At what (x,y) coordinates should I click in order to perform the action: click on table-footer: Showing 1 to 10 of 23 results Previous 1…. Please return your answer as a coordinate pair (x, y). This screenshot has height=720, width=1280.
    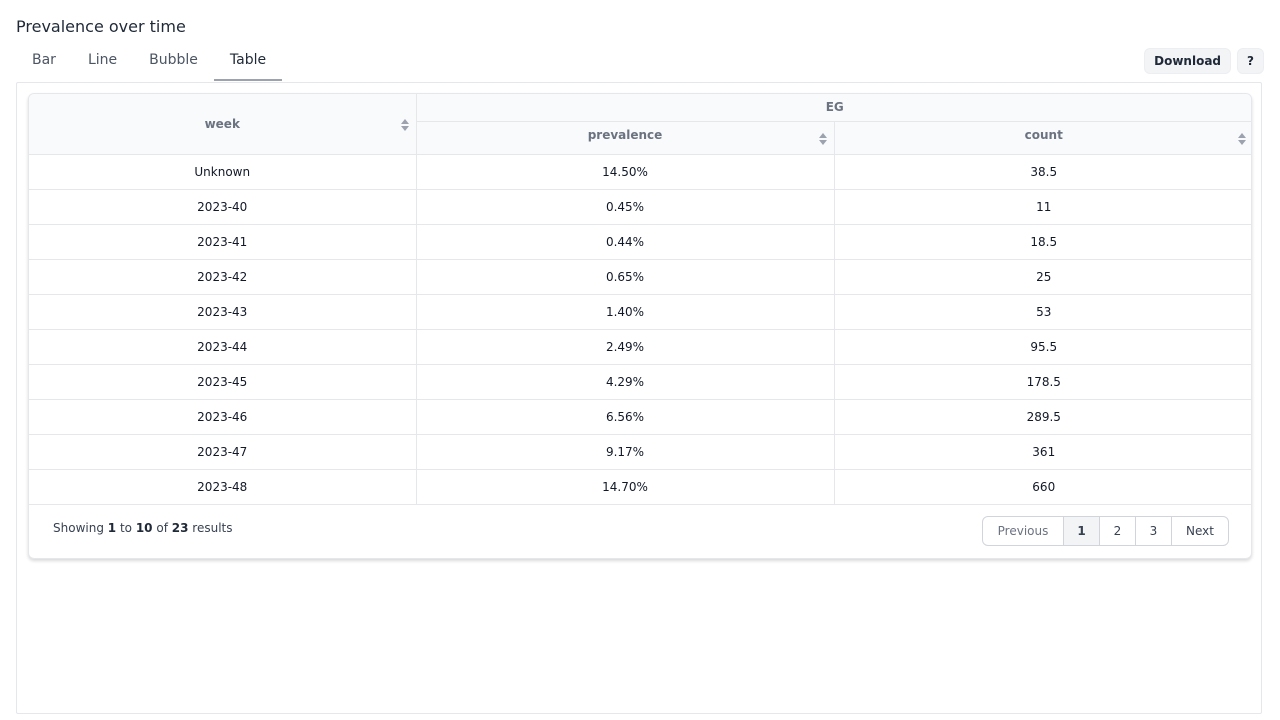
    Looking at the image, I should click on (640, 531).